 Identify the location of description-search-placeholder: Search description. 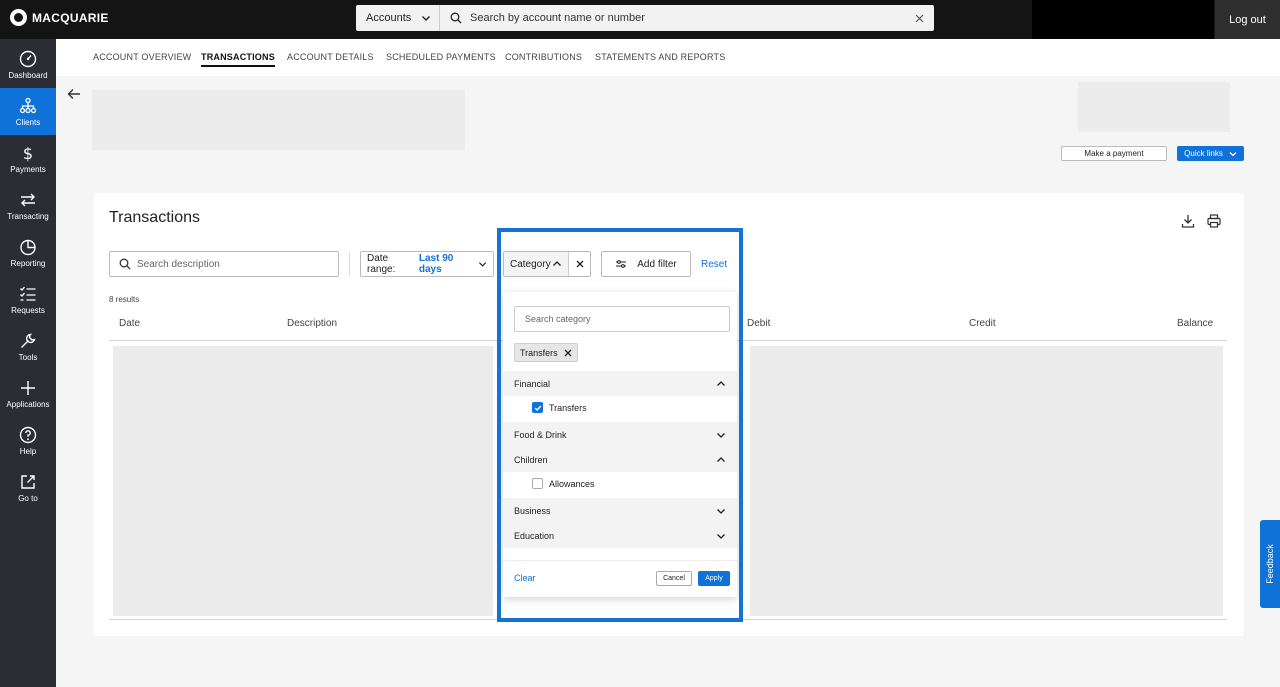
(178, 264).